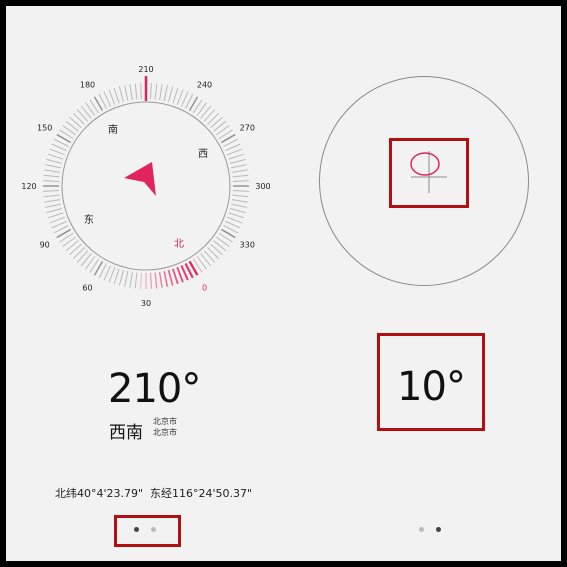 The height and width of the screenshot is (567, 567). I want to click on tilt-degrees: 10°, so click(431, 387).